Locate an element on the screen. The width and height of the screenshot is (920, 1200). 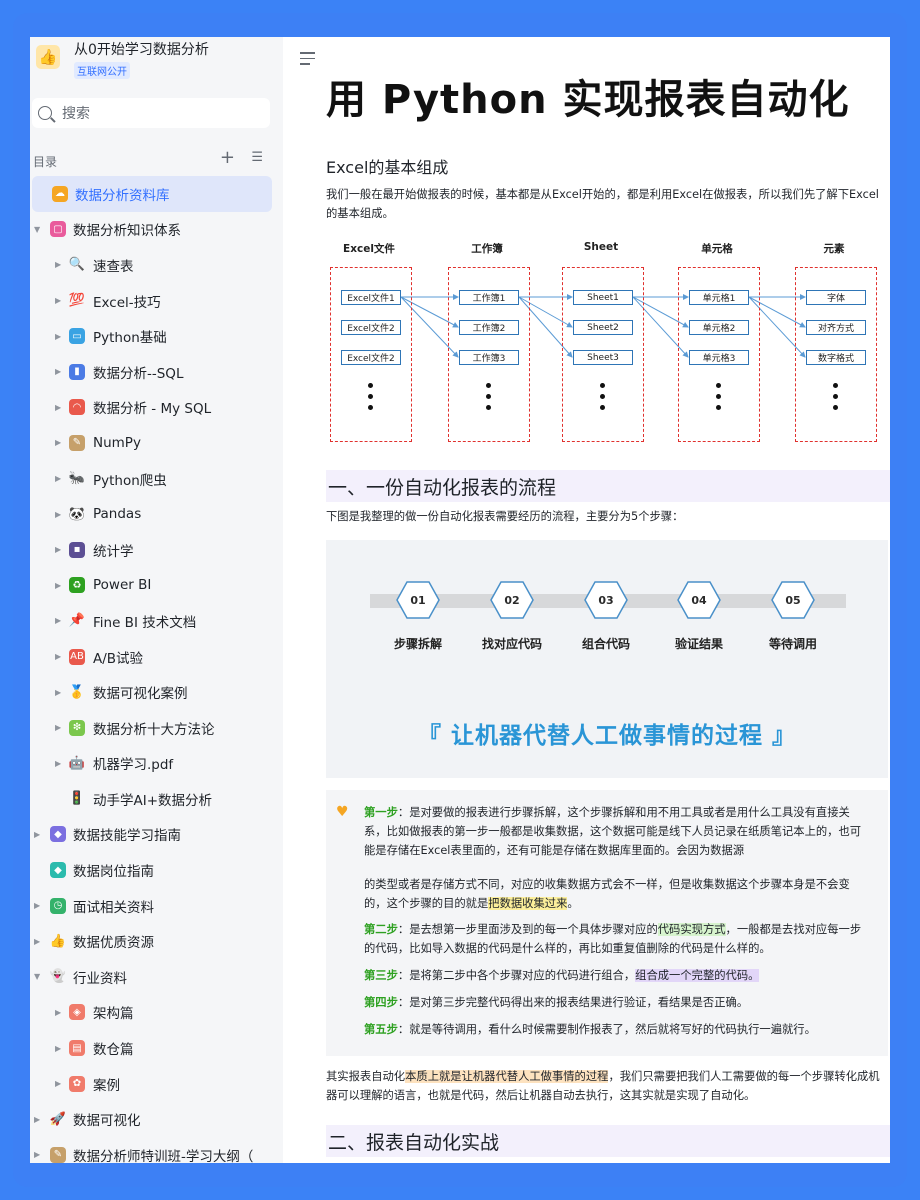
search-input: 搜索 is located at coordinates (151, 113).